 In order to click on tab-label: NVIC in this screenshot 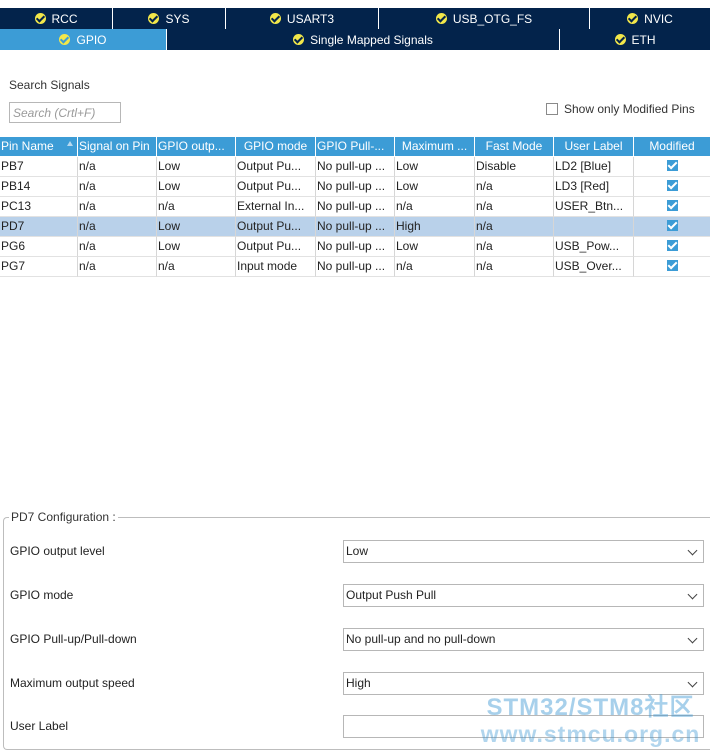, I will do `click(658, 18)`.